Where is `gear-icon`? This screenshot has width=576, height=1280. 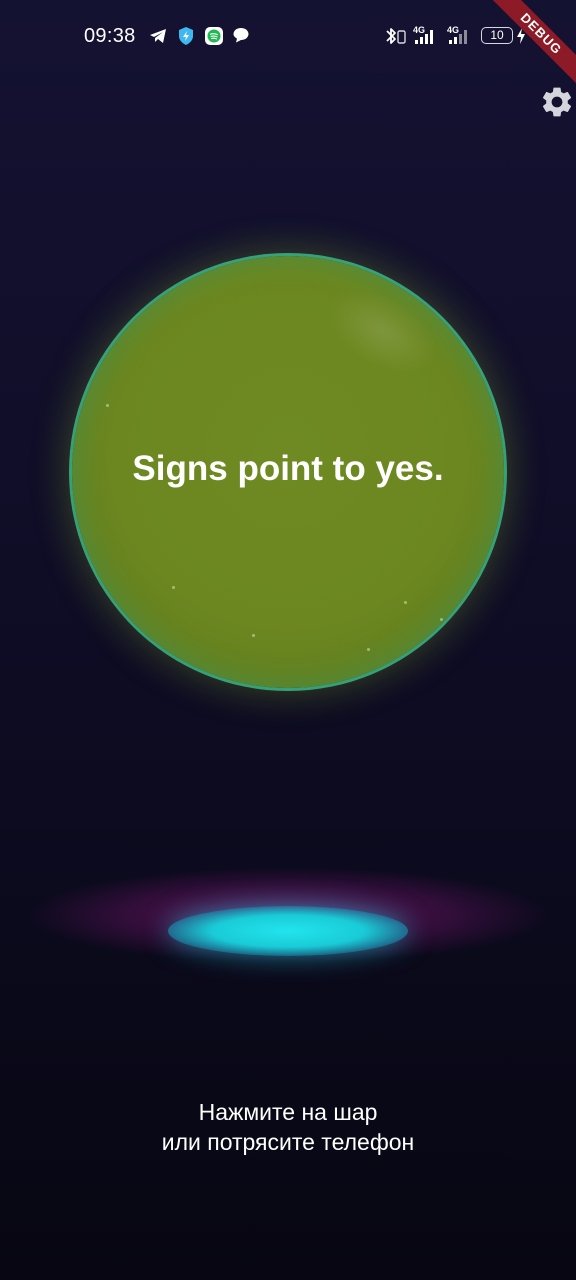
gear-icon is located at coordinates (557, 102).